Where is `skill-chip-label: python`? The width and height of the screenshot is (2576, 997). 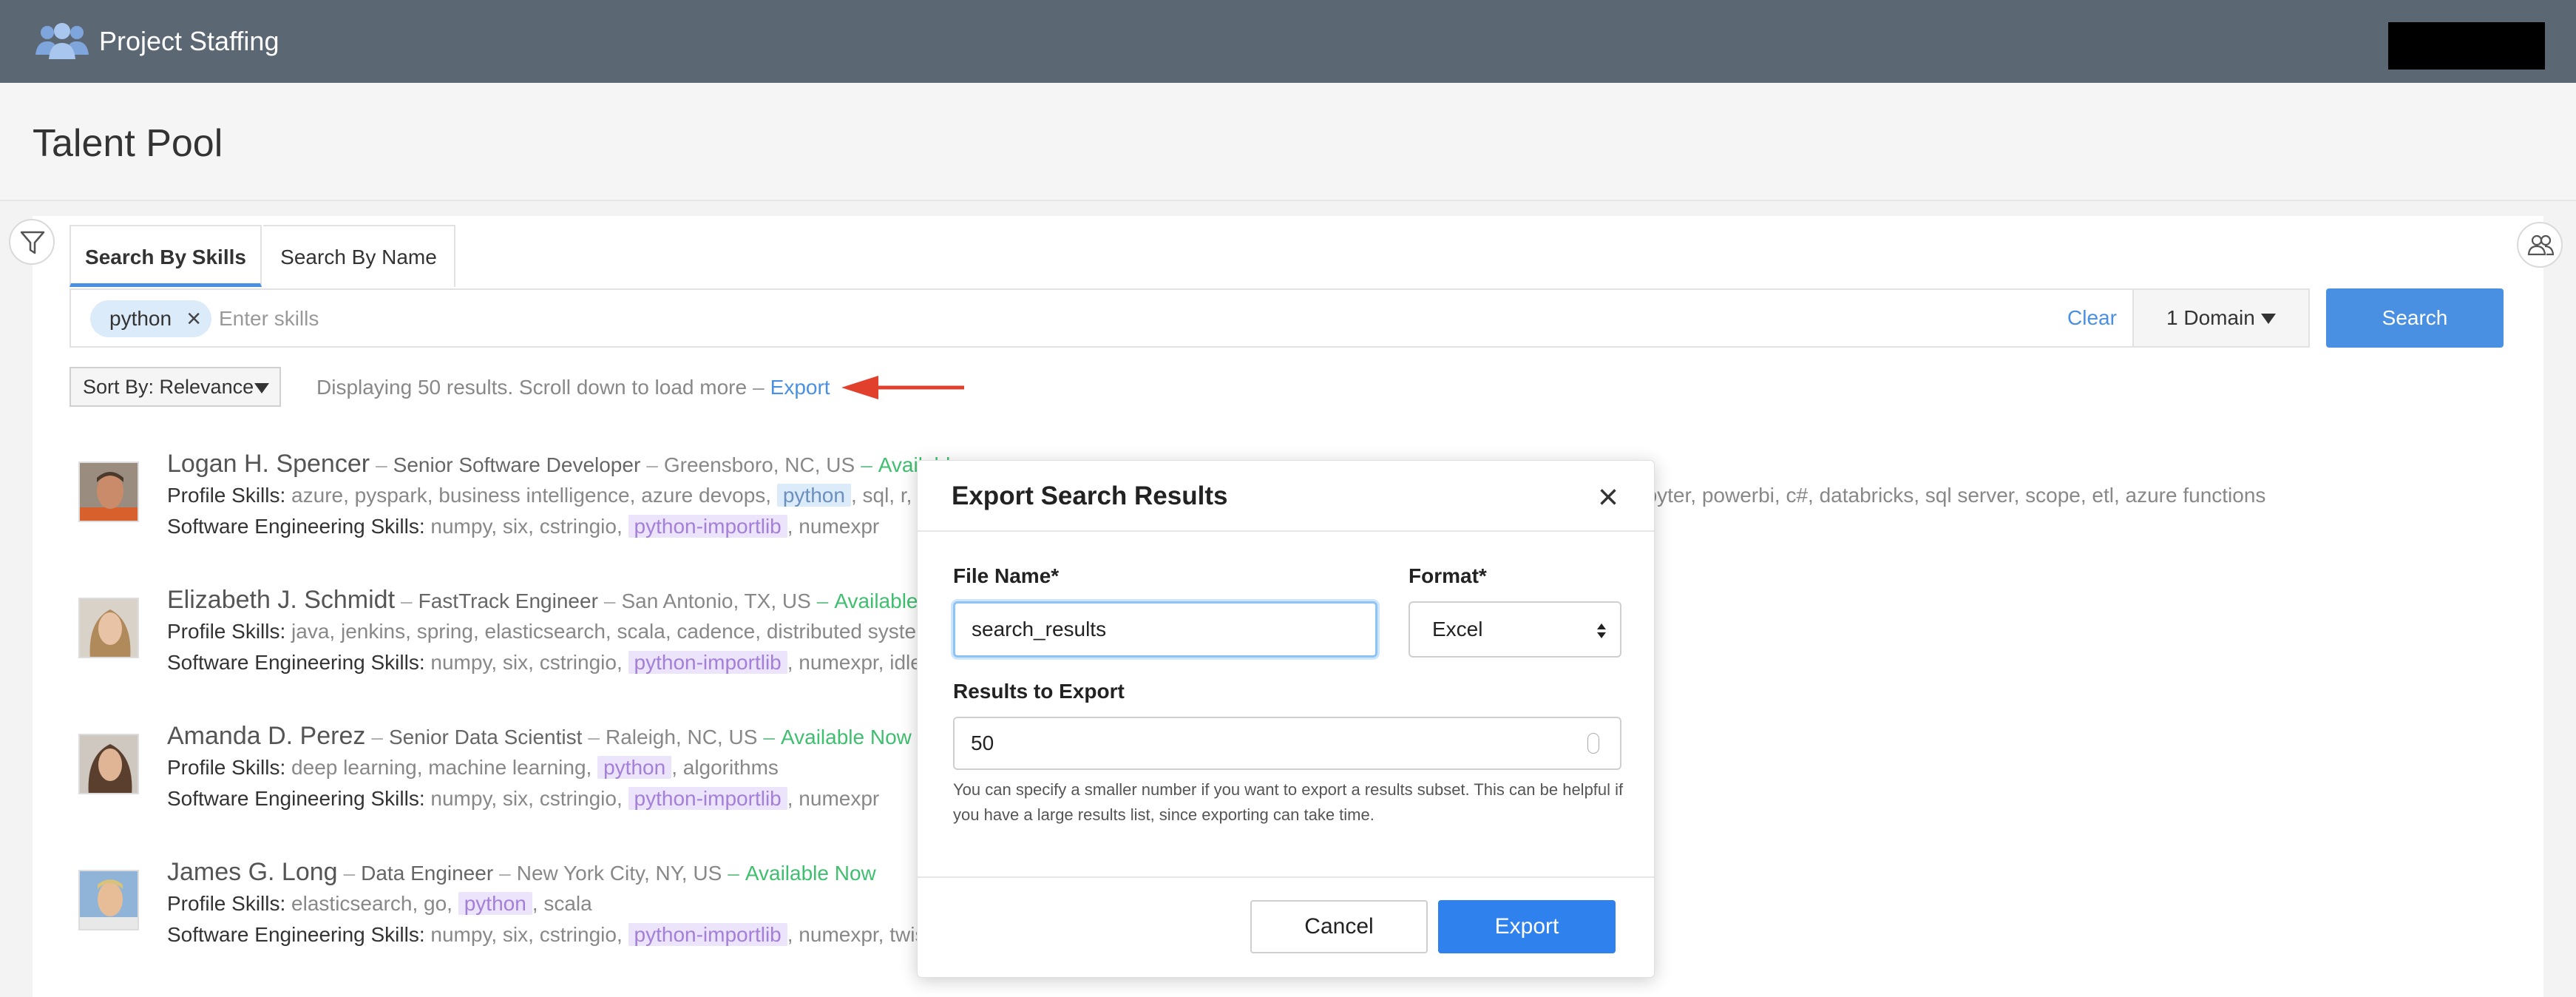 skill-chip-label: python is located at coordinates (140, 318).